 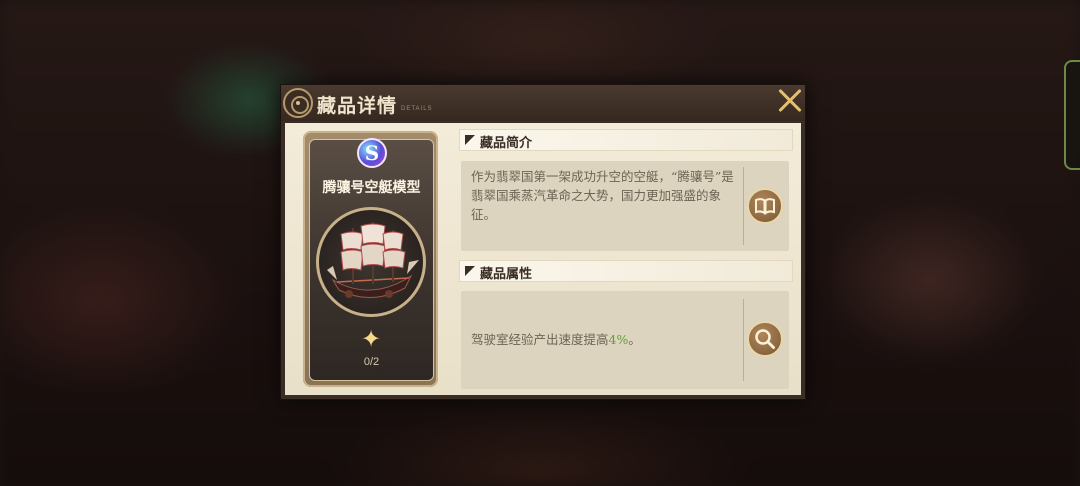 I want to click on attribute-value: 4%, so click(x=618, y=339).